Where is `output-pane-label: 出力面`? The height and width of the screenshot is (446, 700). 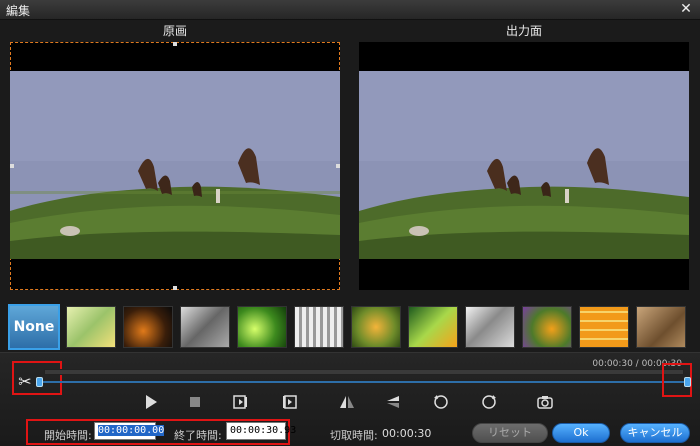
output-pane-label: 出力面 is located at coordinates (523, 31).